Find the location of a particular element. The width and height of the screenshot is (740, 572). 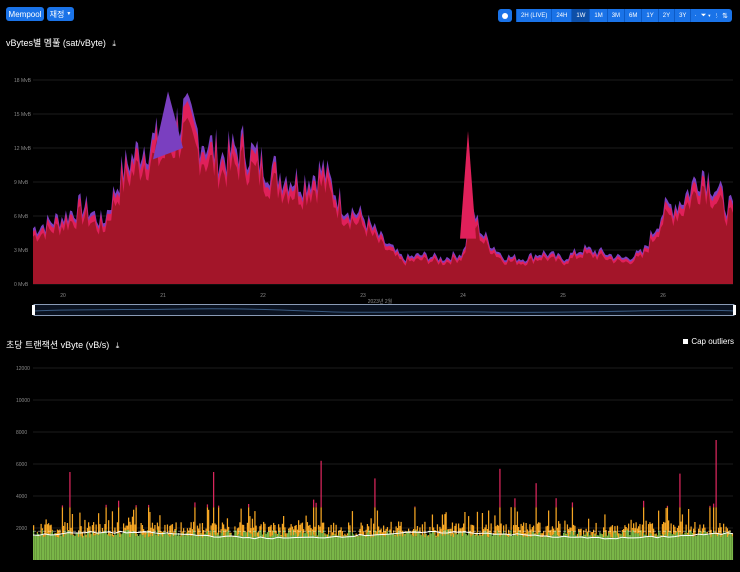

zoom-handle-left is located at coordinates (33, 310).